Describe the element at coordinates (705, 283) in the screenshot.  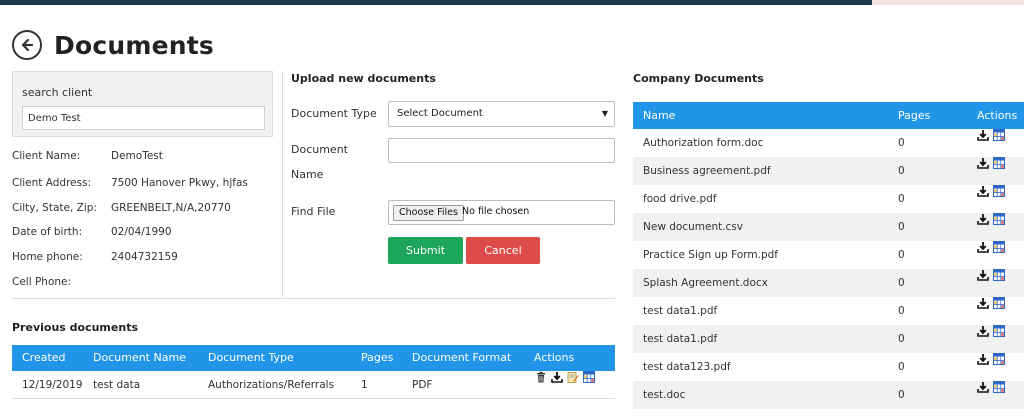
I see `company-doc-name: Splash Agreement.docx` at that location.